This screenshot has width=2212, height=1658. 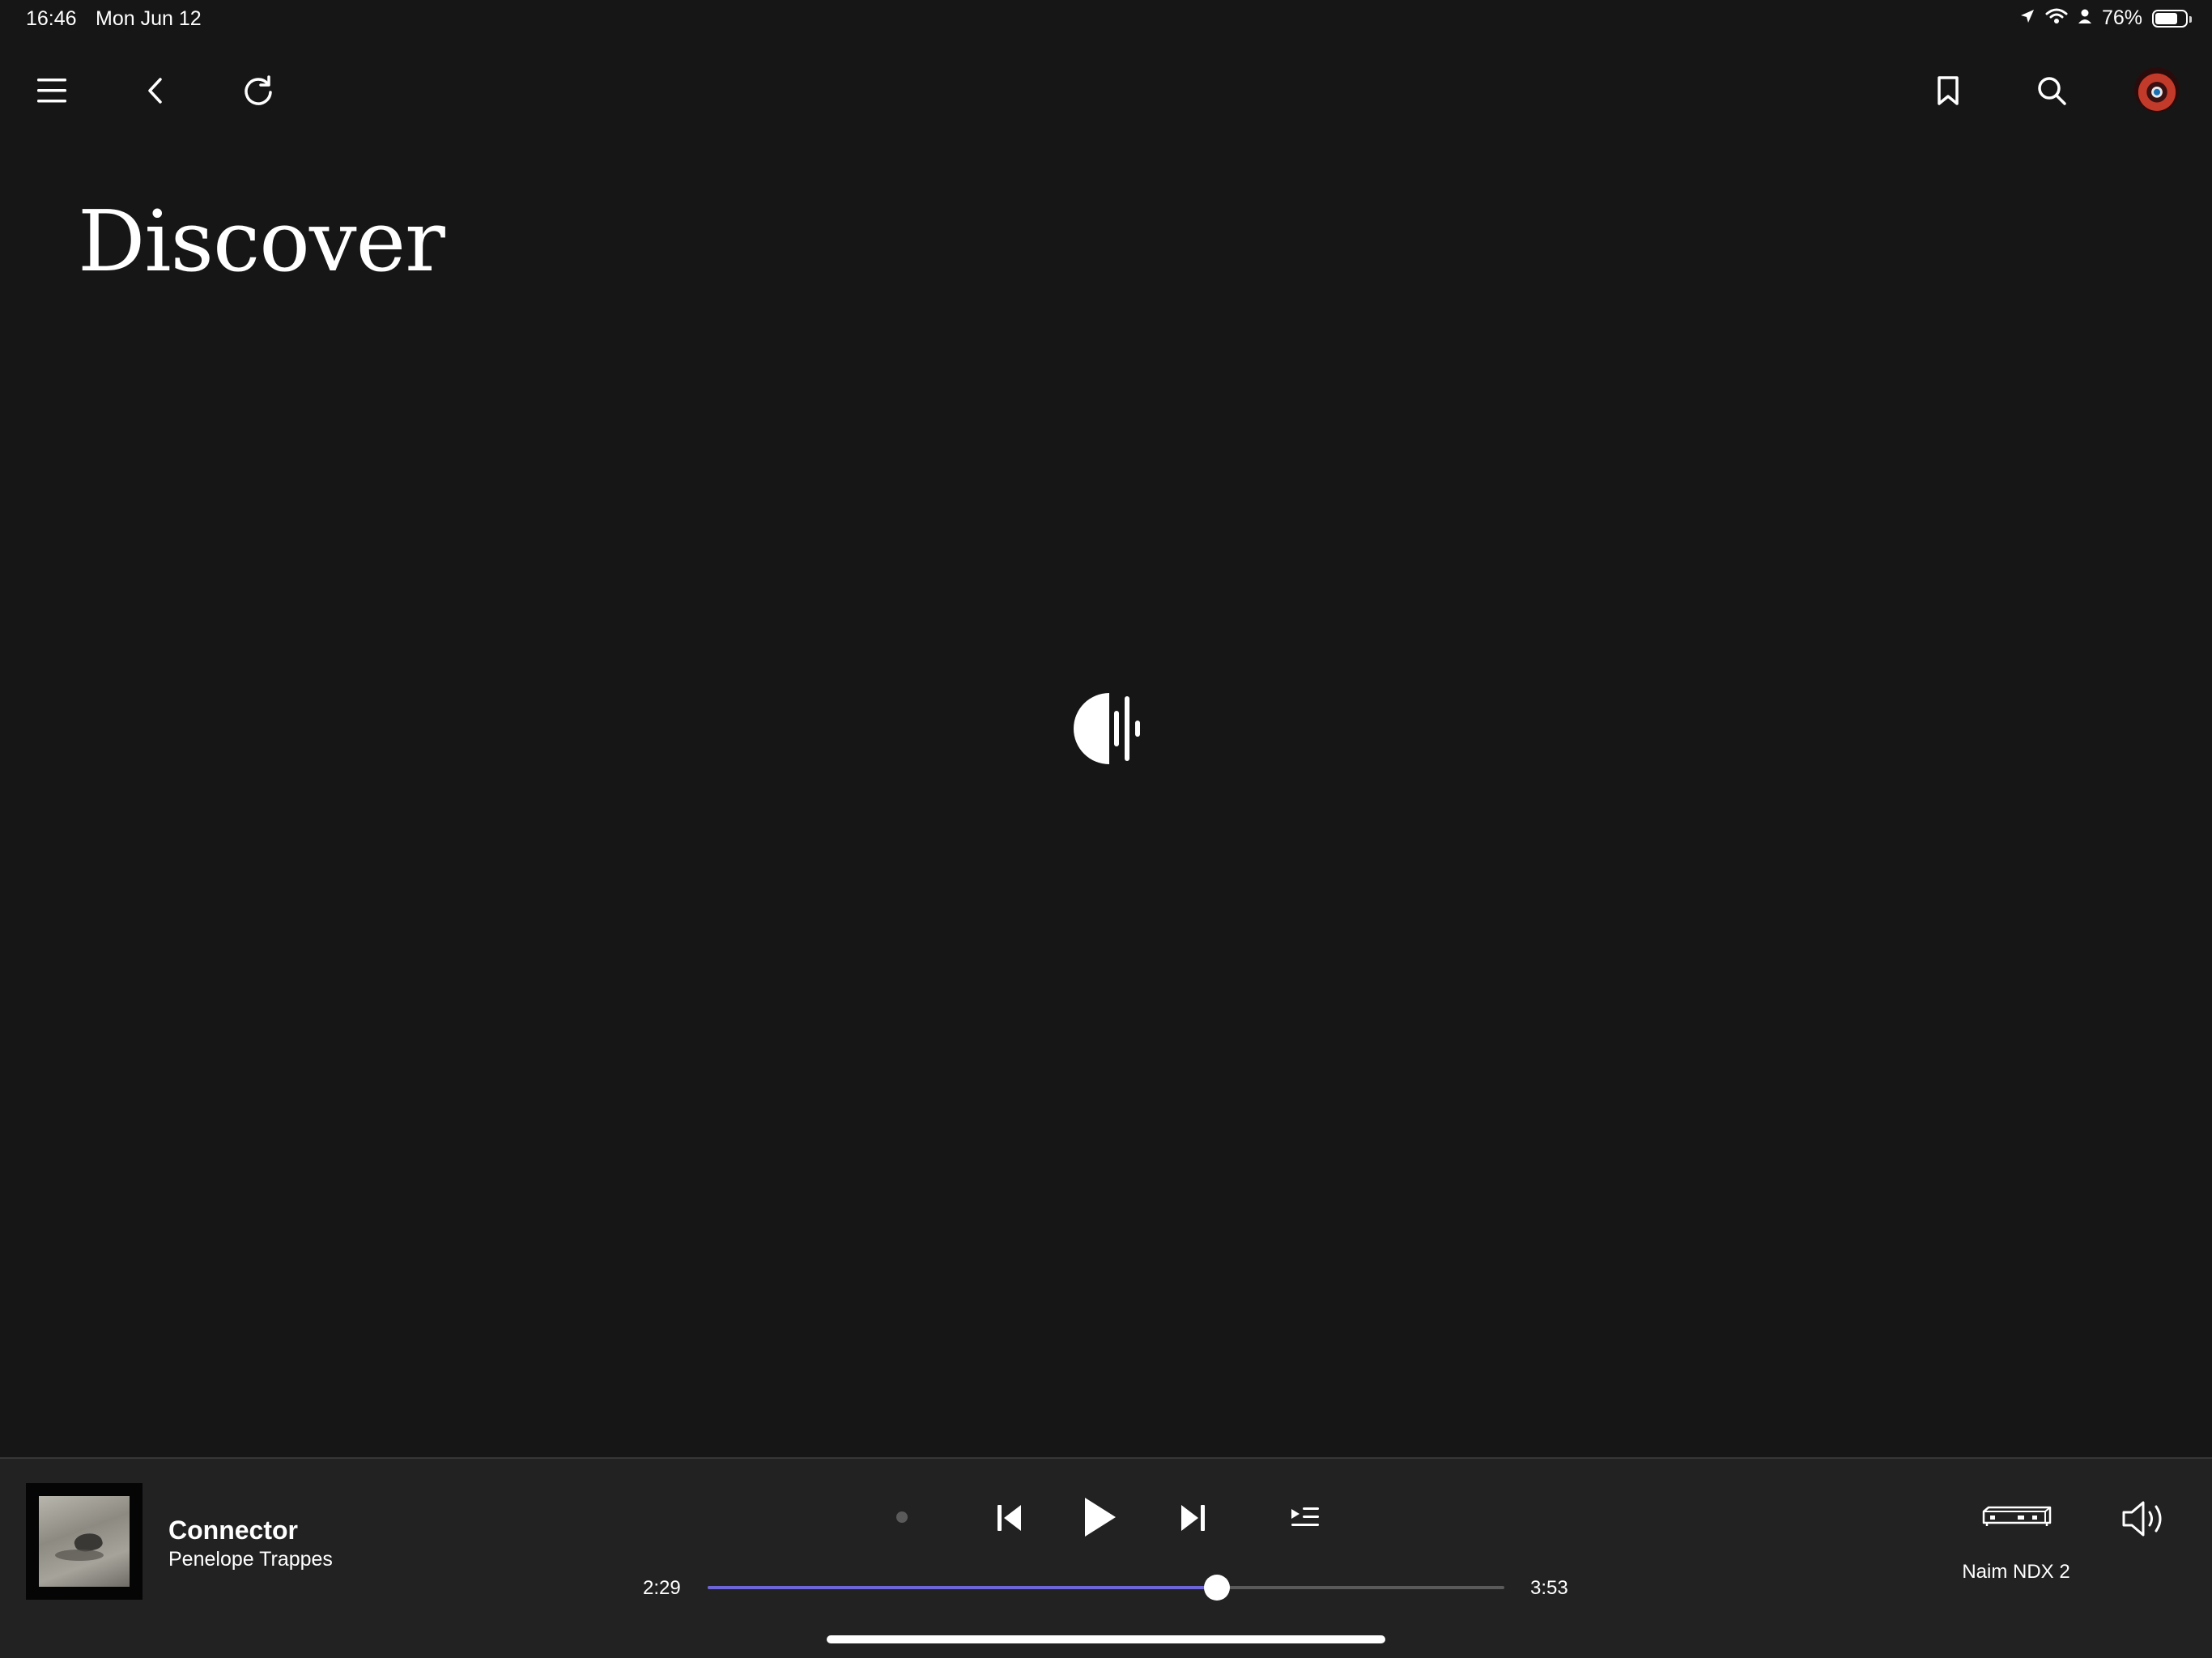 I want to click on status-date: Mon Jun 12, so click(x=149, y=18).